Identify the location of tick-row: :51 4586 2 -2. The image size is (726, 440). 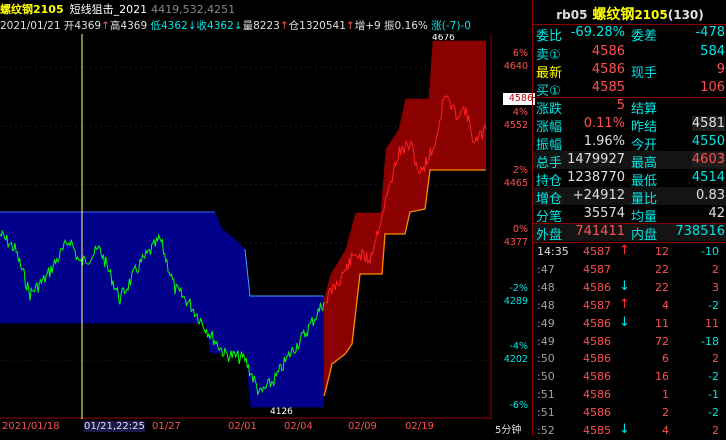
(629, 413).